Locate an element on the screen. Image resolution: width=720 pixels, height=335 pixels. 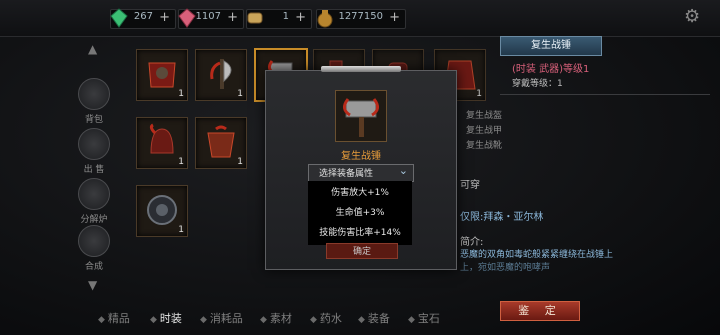
currency-value: 1107 is located at coordinates (208, 16).